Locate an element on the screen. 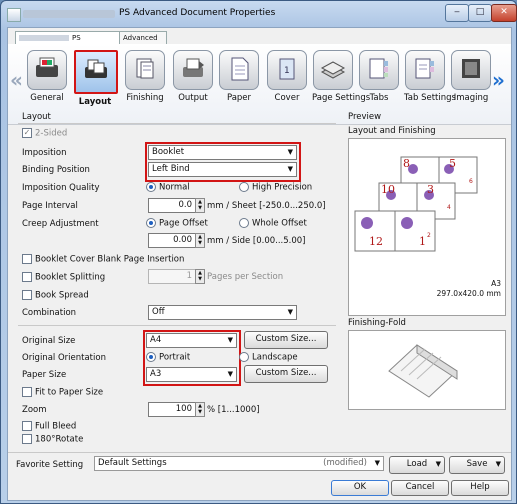  preview-page-3: 3 is located at coordinates (430, 189).